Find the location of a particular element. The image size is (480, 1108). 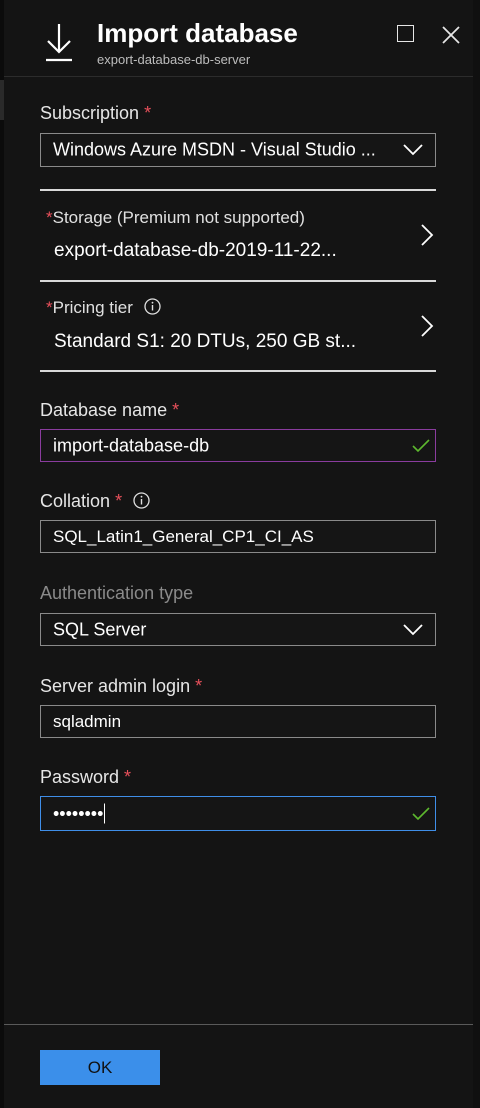

server-admin-login-label: Server admin login * is located at coordinates (121, 686).